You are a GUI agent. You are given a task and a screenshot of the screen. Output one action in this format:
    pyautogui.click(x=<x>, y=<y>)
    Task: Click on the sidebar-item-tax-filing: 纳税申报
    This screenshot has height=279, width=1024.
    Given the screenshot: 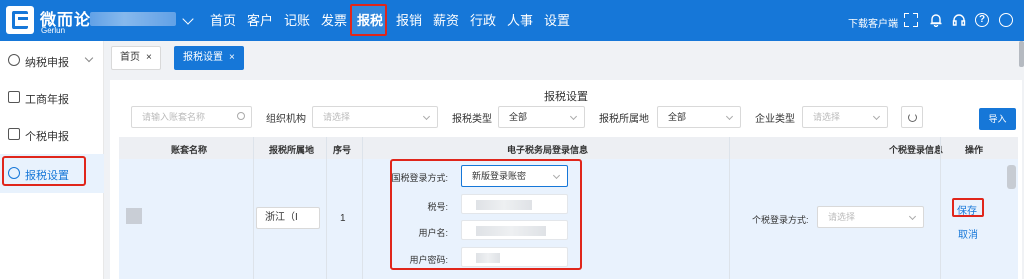 What is the action you would take?
    pyautogui.click(x=52, y=60)
    